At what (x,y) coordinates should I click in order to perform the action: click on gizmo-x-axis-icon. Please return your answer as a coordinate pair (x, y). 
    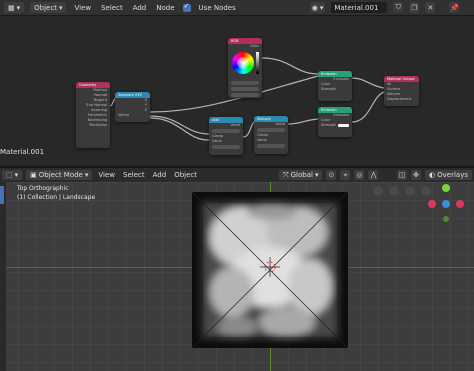
    Looking at the image, I should click on (460, 204).